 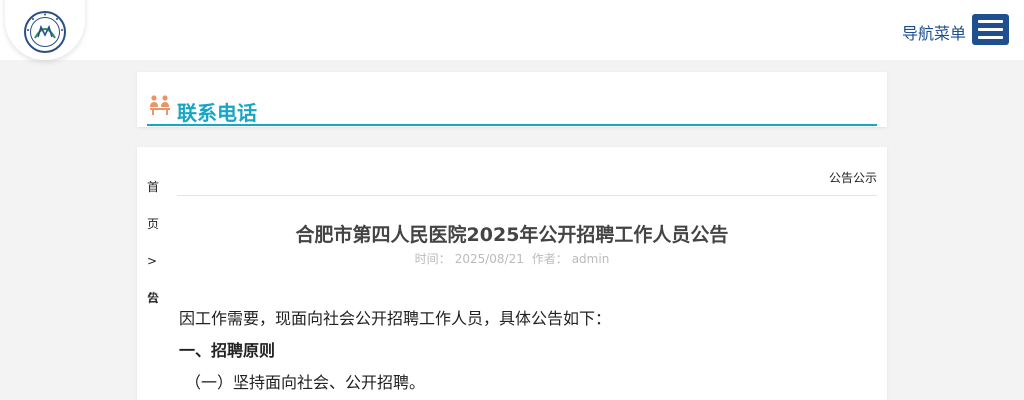 I want to click on article-paragraph: （一）坚持面向社会、公开招聘。, so click(x=305, y=382).